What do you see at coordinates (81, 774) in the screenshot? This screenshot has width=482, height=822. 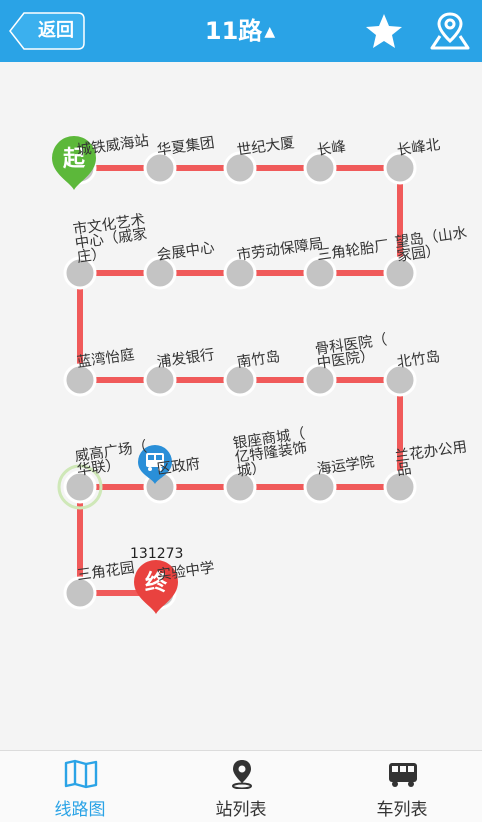 I see `map-book-icon` at bounding box center [81, 774].